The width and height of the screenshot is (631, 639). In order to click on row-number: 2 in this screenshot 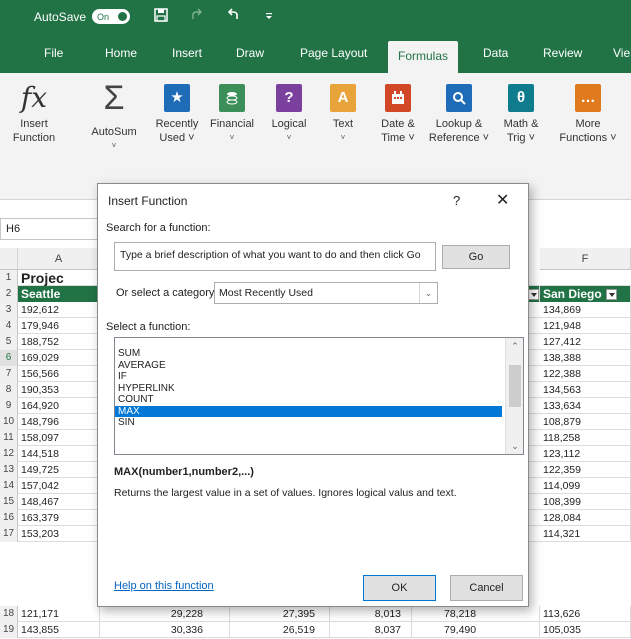, I will do `click(9, 294)`.